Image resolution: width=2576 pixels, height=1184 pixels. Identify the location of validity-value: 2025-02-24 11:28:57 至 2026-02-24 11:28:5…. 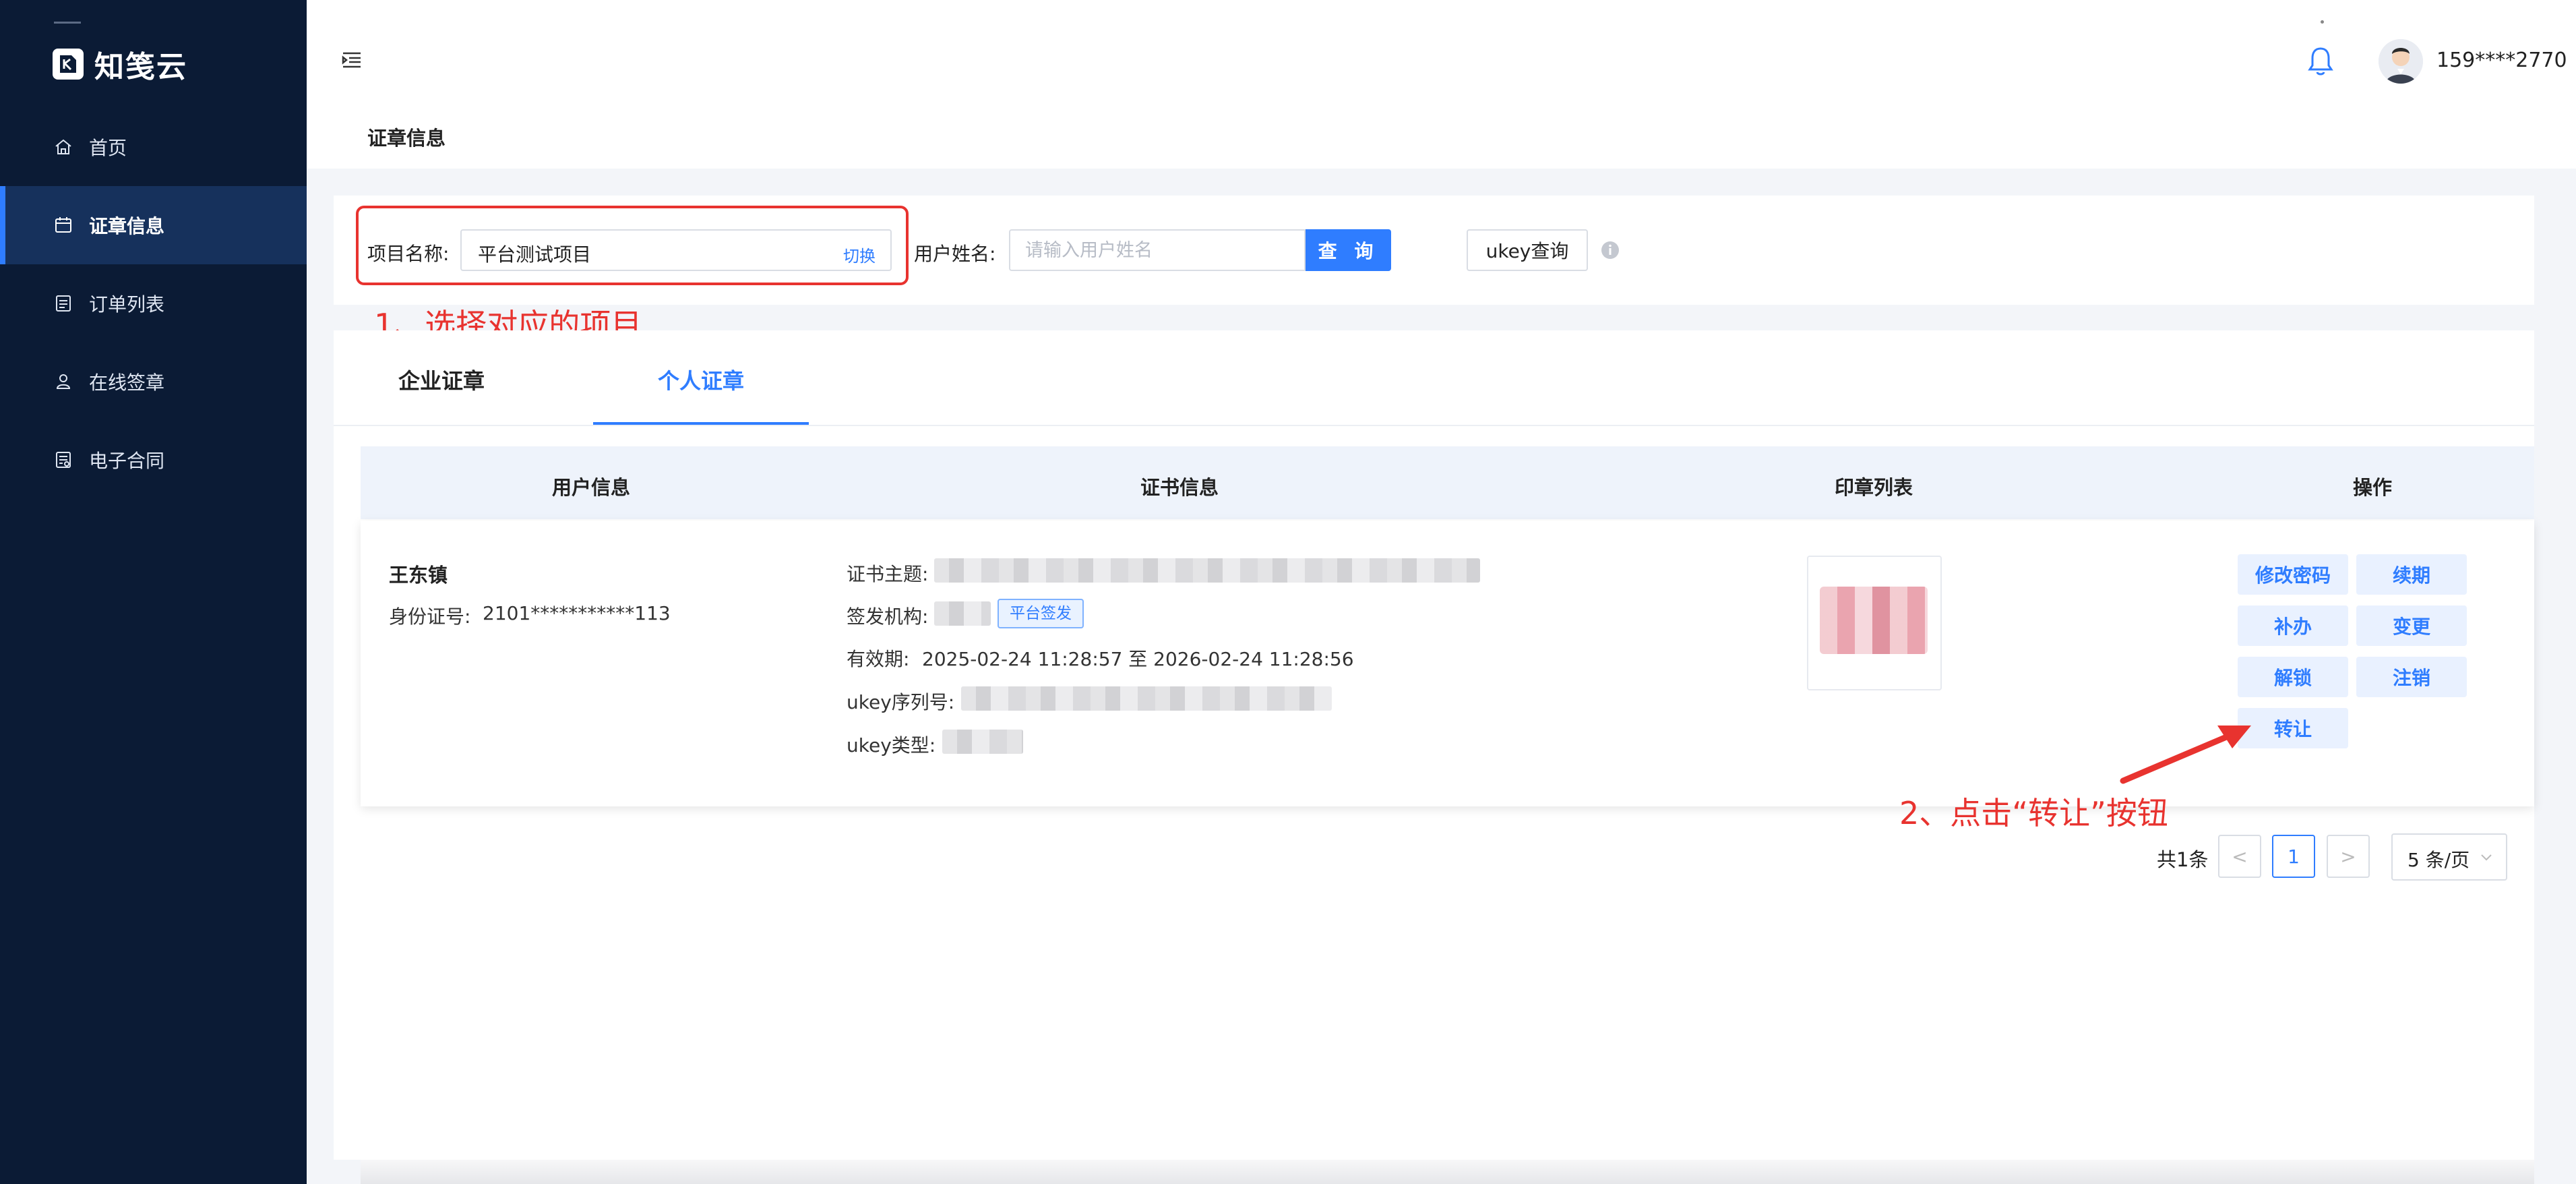
(1138, 659).